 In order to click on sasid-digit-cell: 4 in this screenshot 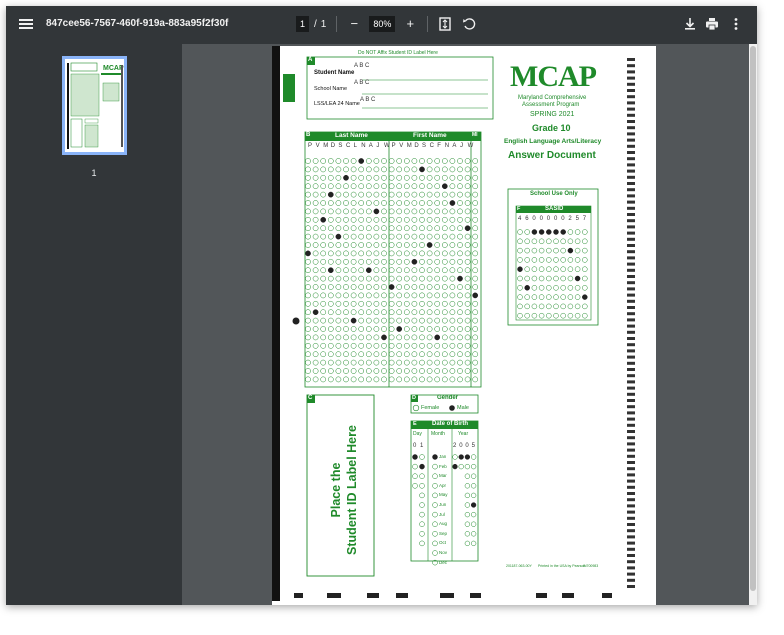, I will do `click(520, 219)`.